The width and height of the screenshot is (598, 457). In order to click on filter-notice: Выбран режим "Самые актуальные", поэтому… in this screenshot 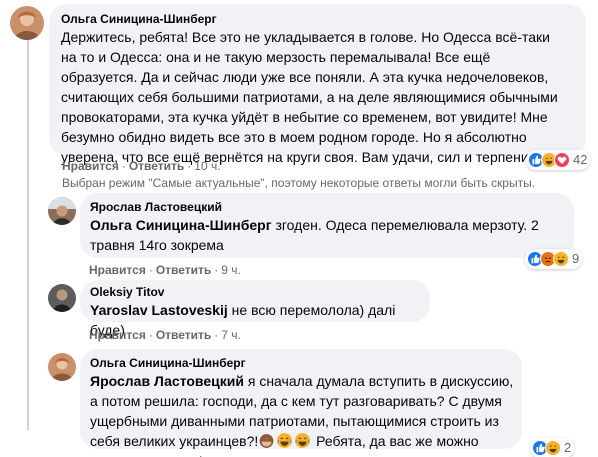, I will do `click(299, 183)`.